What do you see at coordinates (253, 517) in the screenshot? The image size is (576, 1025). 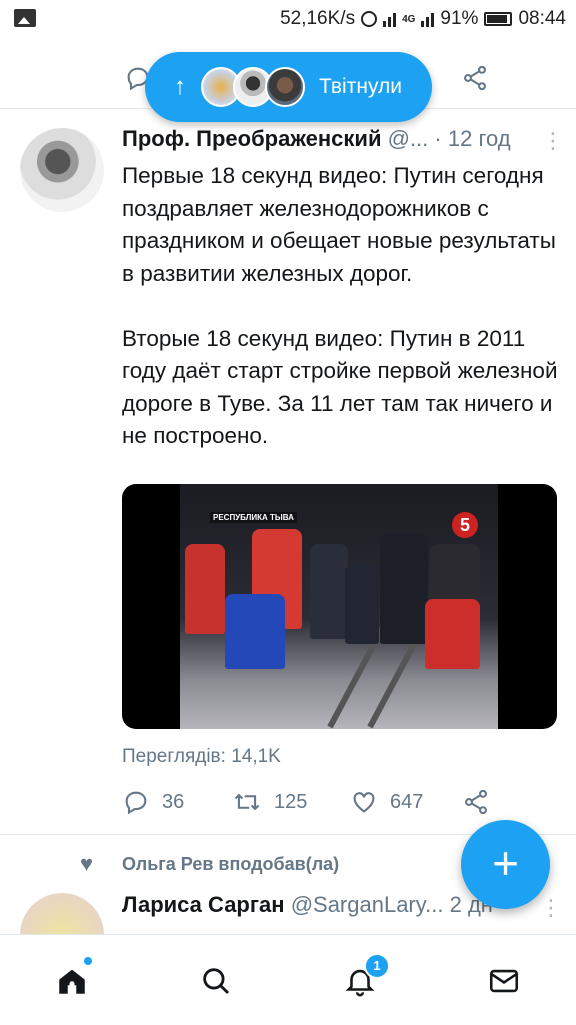 I see `video-overlay-label: РЕСПУБЛИКА ТЫВА` at bounding box center [253, 517].